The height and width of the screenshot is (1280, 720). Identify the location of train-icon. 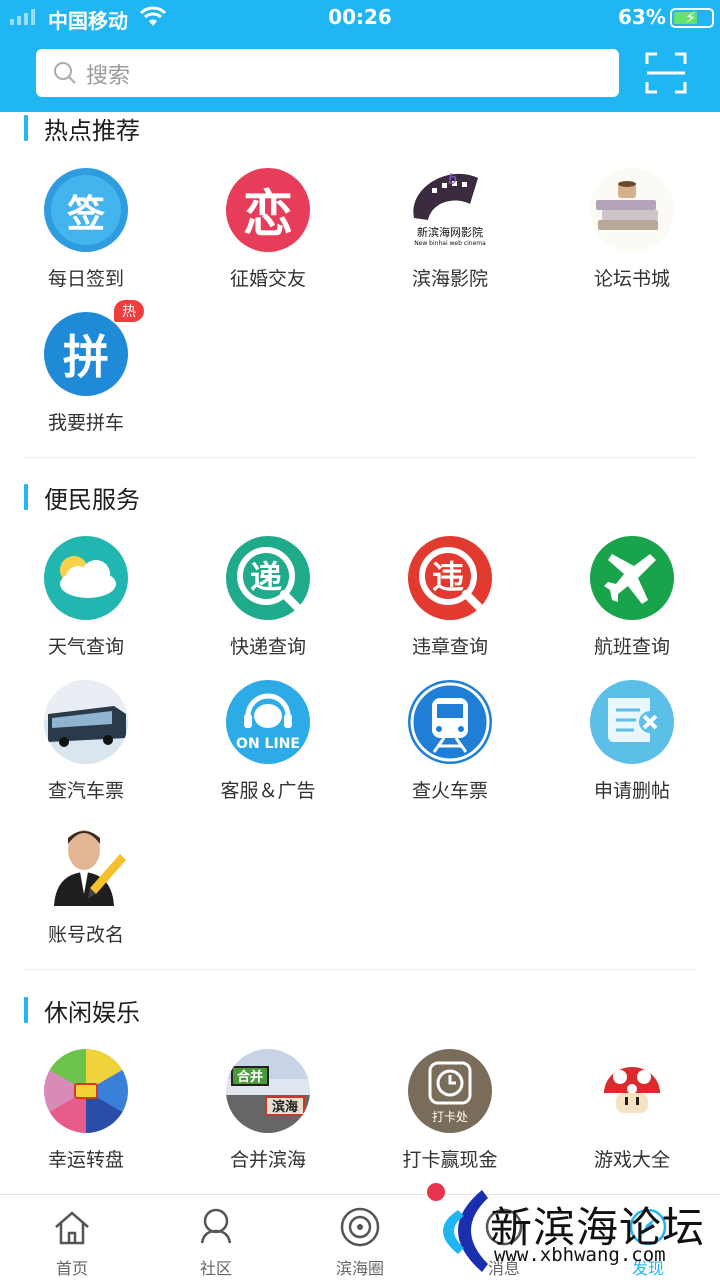
(450, 722).